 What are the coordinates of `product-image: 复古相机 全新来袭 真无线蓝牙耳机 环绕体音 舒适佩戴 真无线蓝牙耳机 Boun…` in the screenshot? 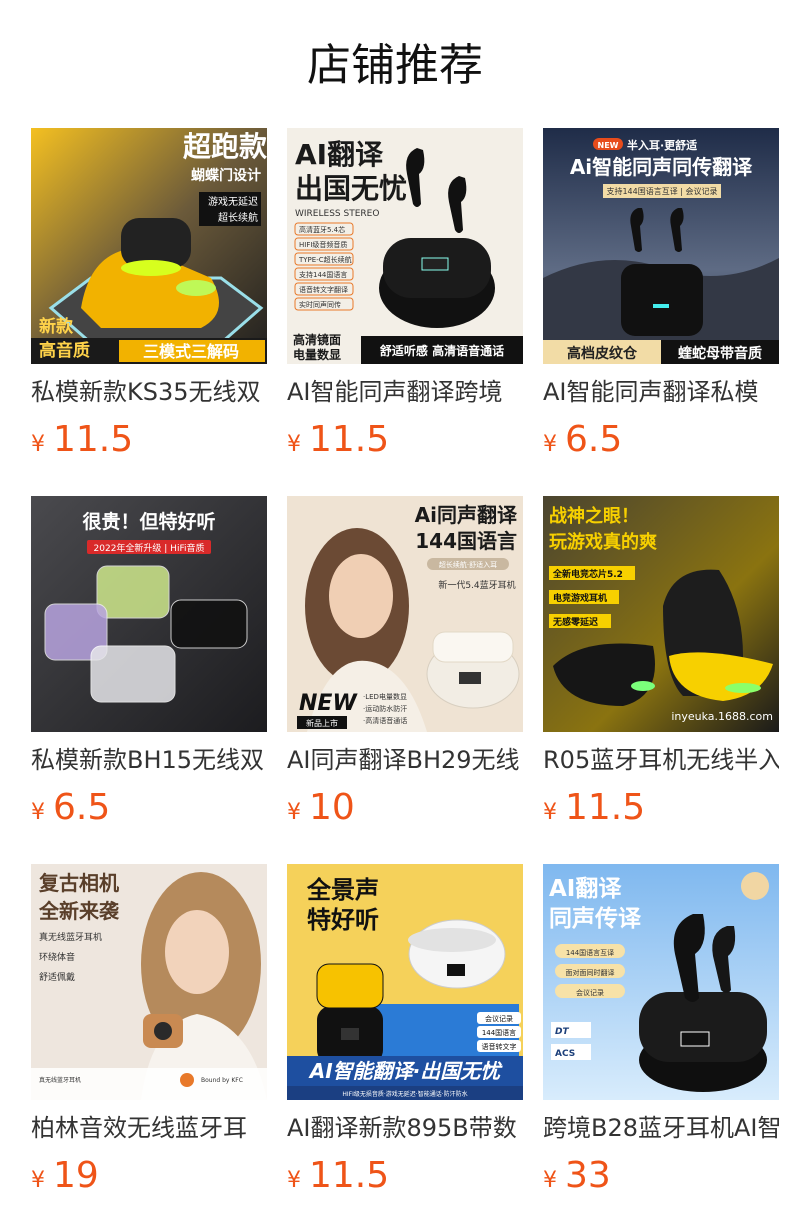 It's located at (149, 982).